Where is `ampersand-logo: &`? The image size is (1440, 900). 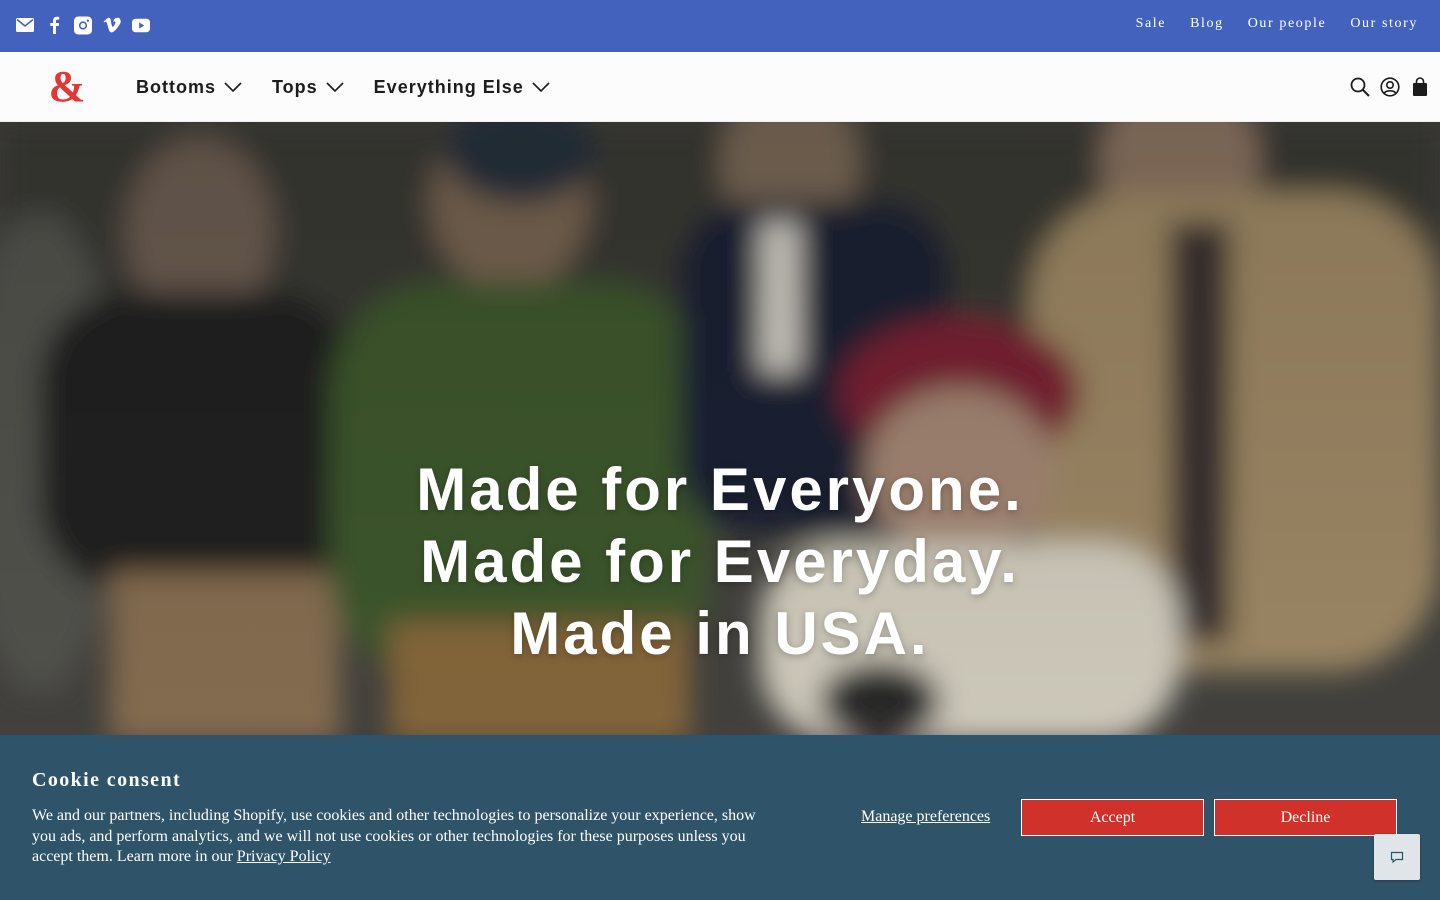 ampersand-logo: & is located at coordinates (67, 86).